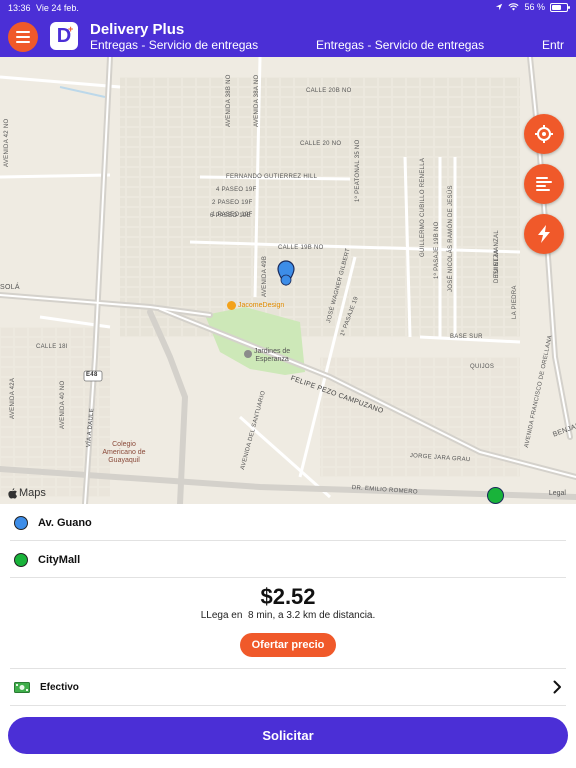 Image resolution: width=576 pixels, height=768 pixels. What do you see at coordinates (288, 560) in the screenshot?
I see `destination-row: CityMall` at bounding box center [288, 560].